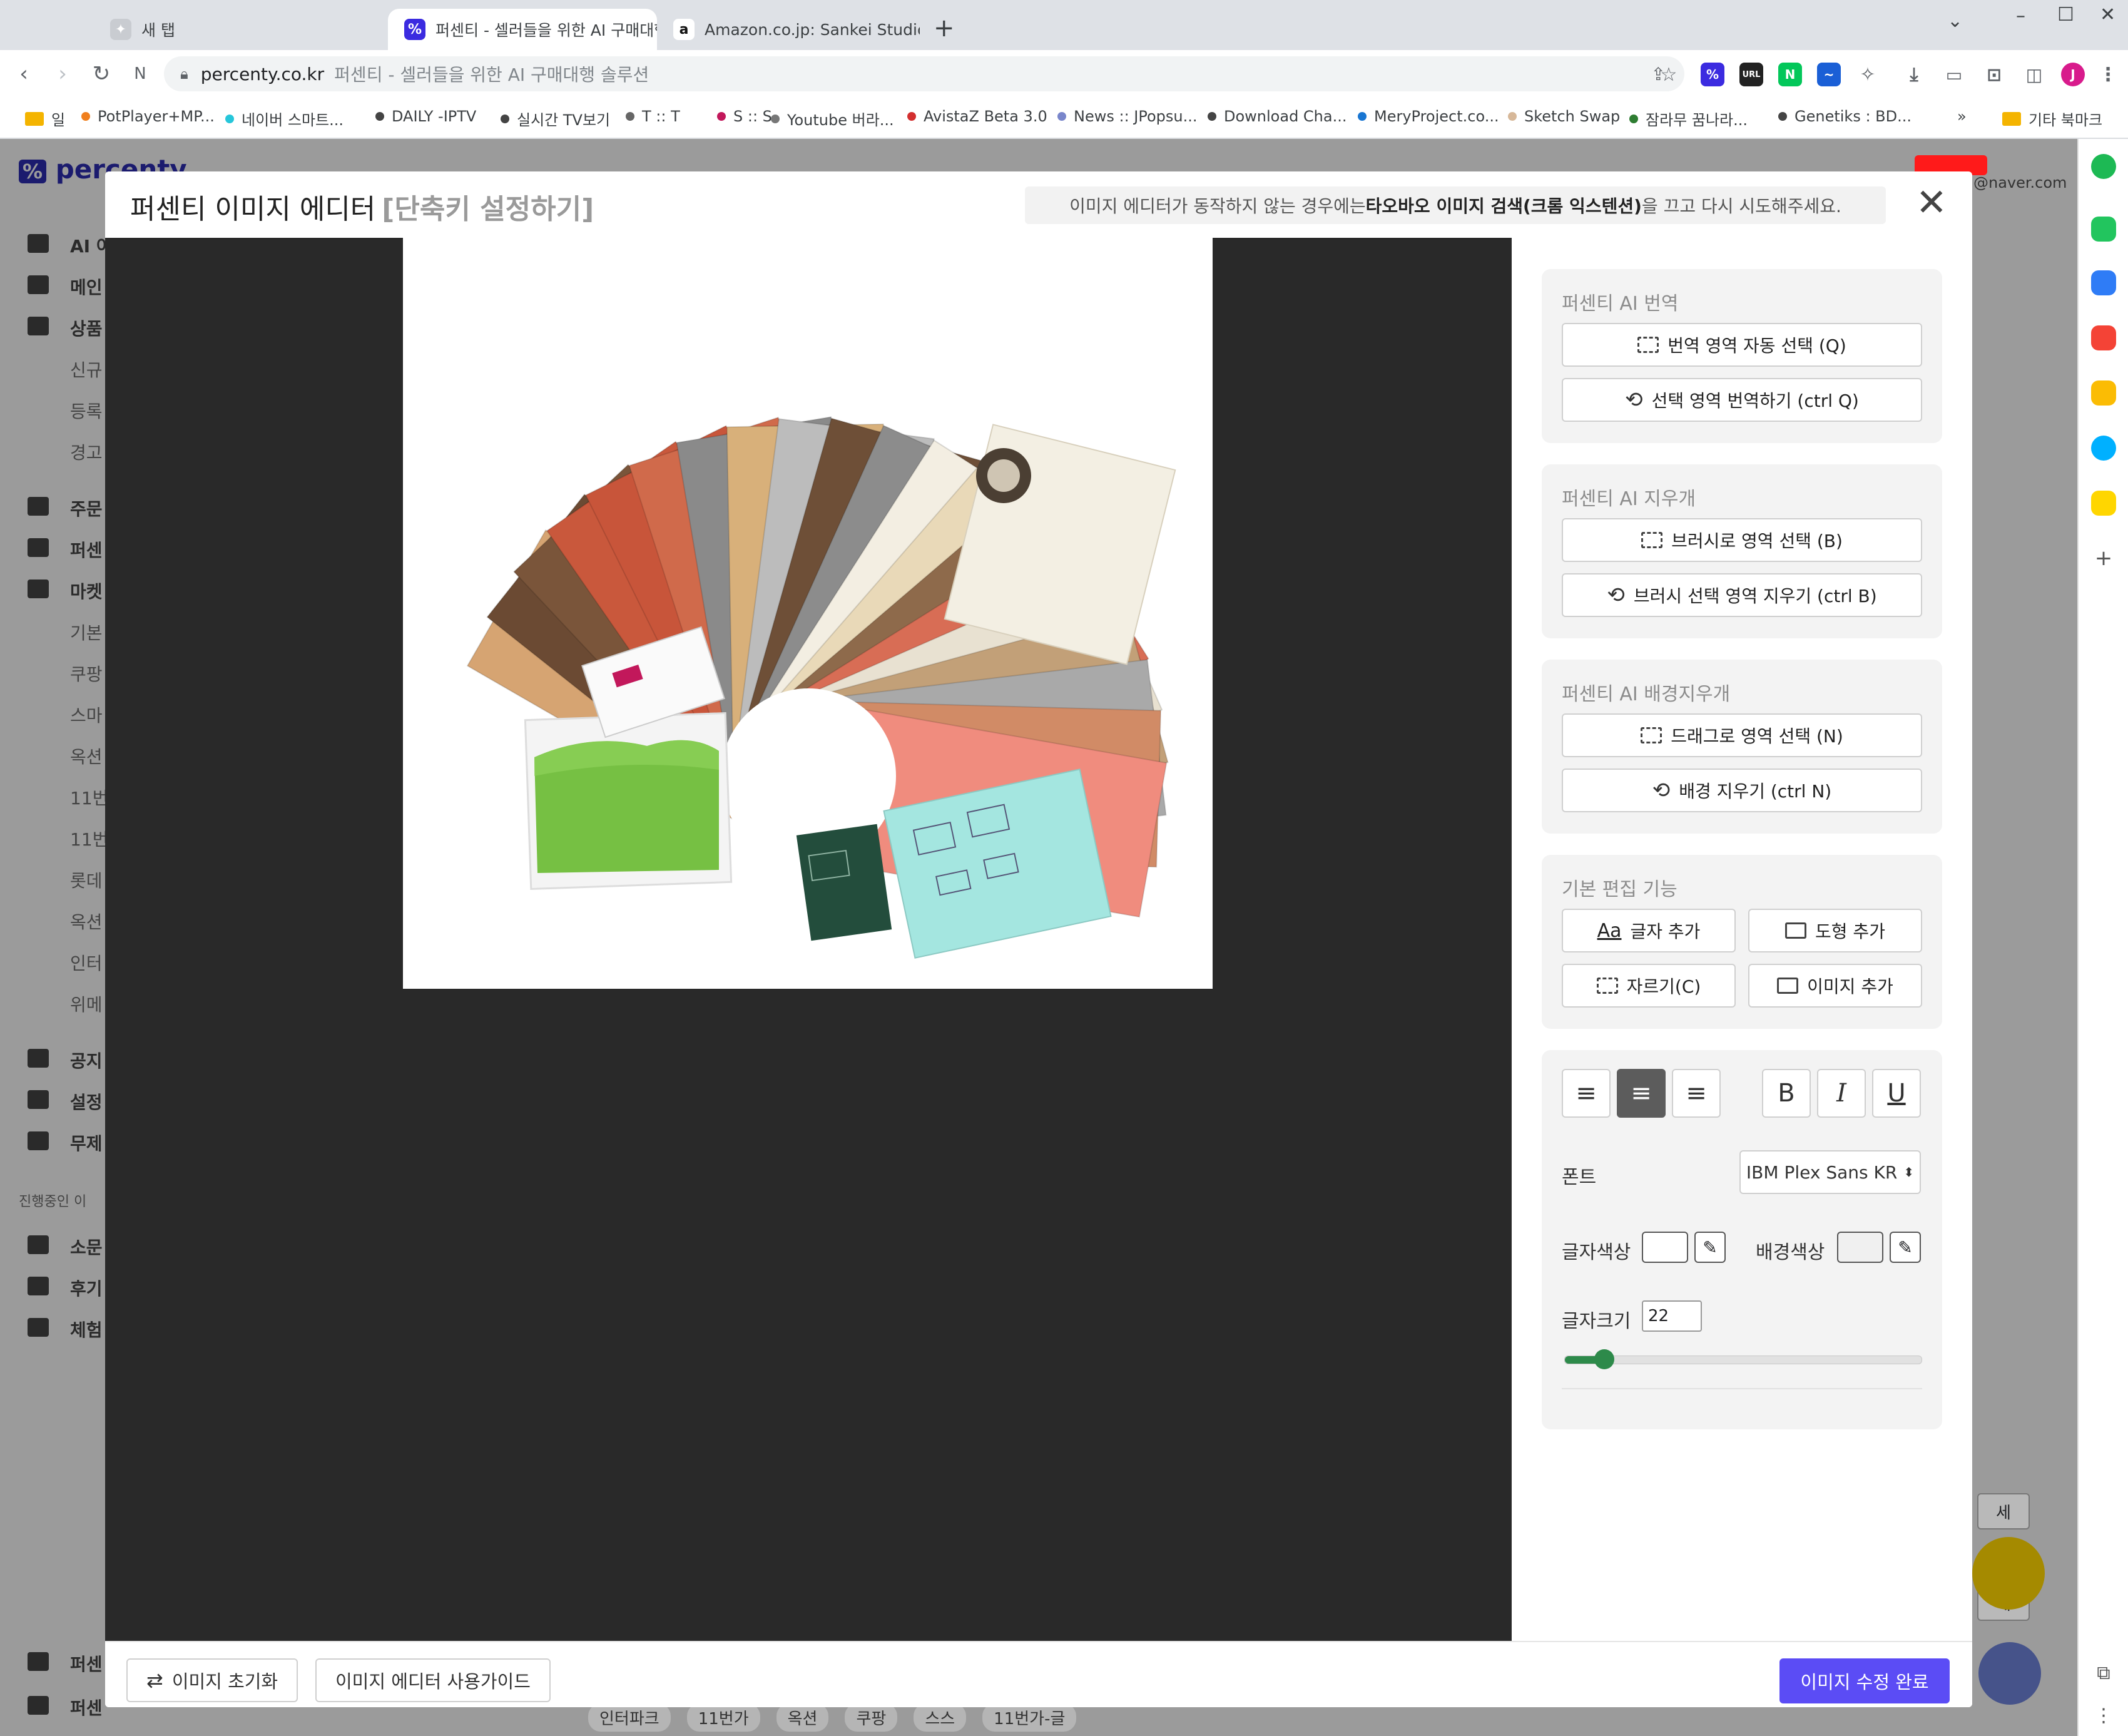 This screenshot has height=1736, width=2128. I want to click on menu-kebab-icon: ⋮, so click(2108, 74).